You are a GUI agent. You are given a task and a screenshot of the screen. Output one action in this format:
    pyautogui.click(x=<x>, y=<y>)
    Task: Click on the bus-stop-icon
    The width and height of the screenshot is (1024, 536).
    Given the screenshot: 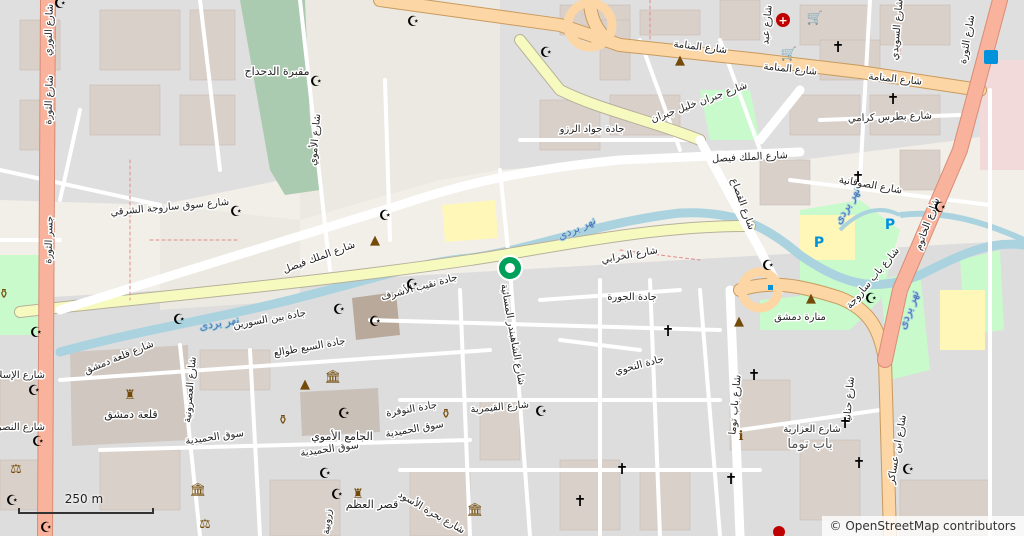 What is the action you would take?
    pyautogui.click(x=991, y=57)
    